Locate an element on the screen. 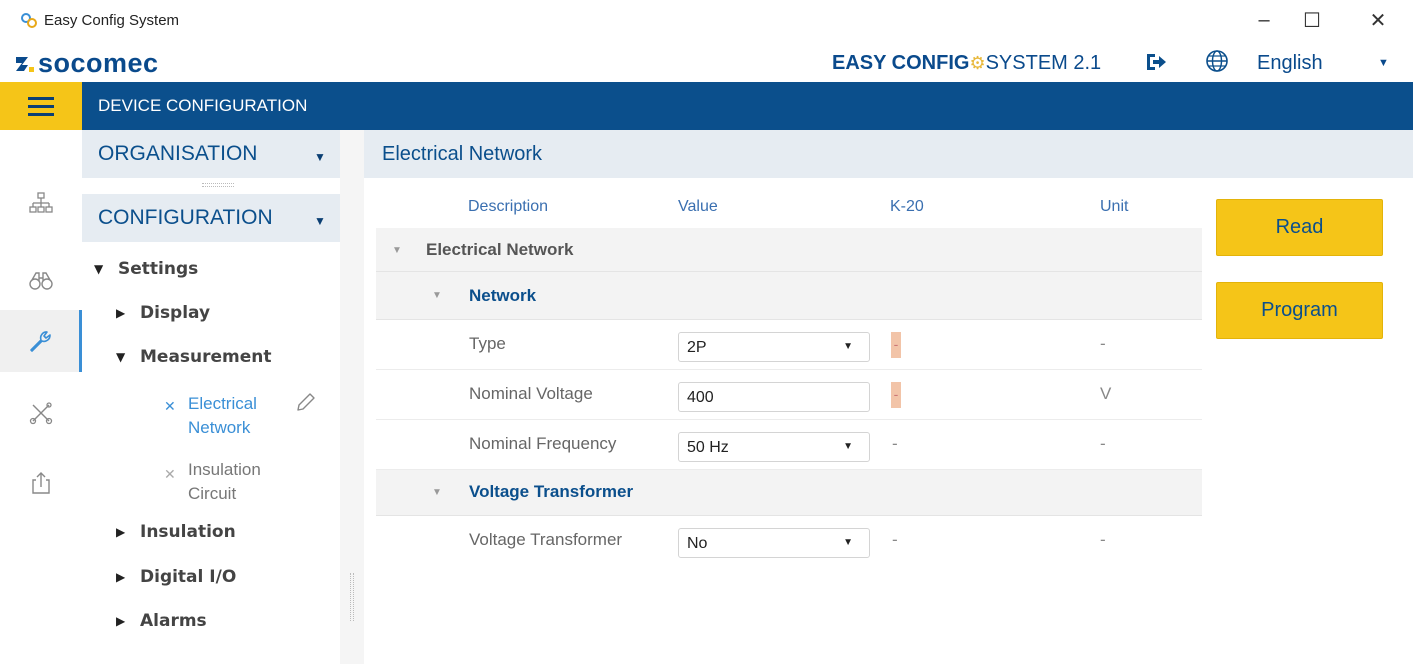  table-row: Nominal Voltage 400 - V is located at coordinates (789, 395).